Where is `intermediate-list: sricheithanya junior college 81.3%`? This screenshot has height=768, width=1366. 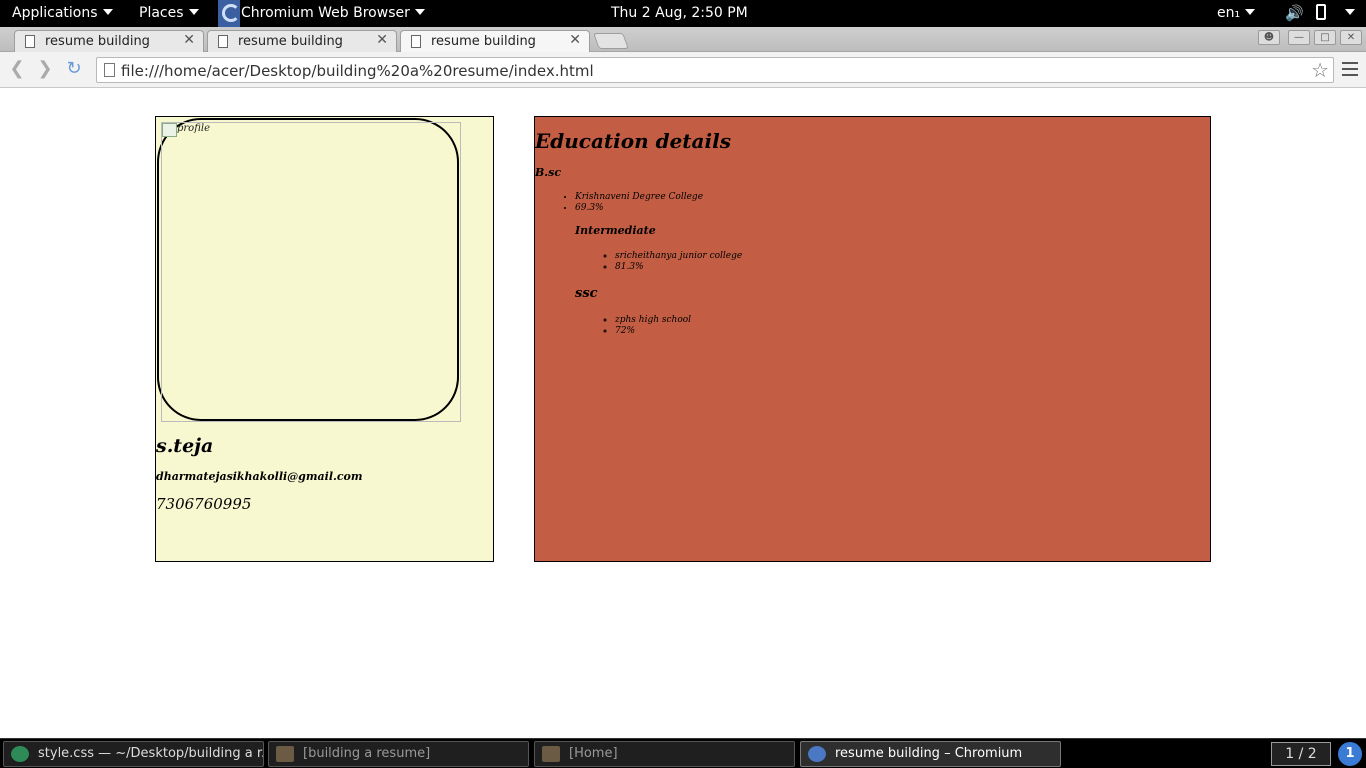 intermediate-list: sricheithanya junior college 81.3% is located at coordinates (678, 262).